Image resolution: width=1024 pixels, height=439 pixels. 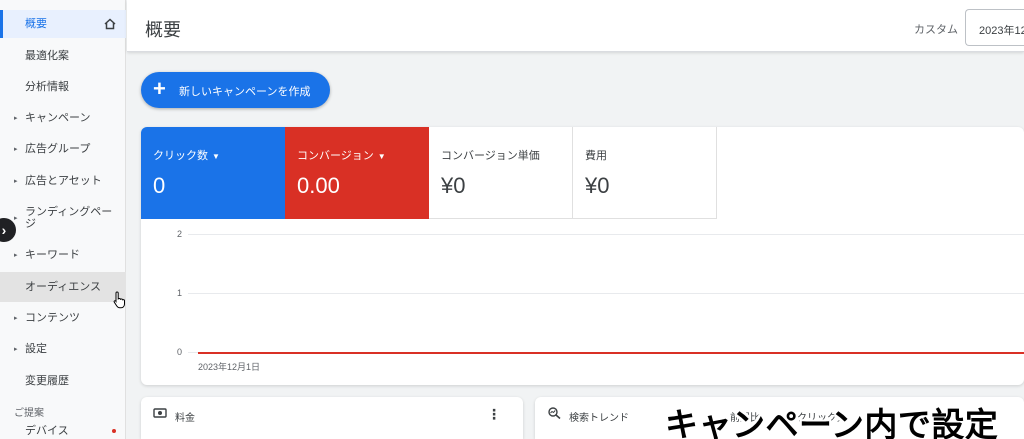 I want to click on metric-conversions: コンバージョン ▼ 0.00, so click(x=357, y=173).